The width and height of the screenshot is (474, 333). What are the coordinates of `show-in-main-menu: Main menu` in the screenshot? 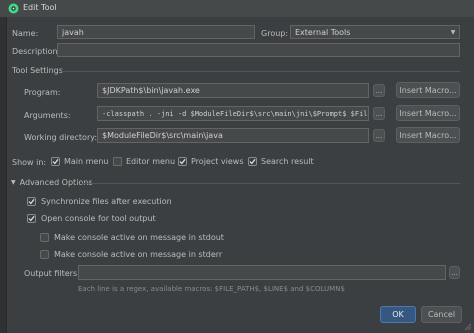 It's located at (80, 161).